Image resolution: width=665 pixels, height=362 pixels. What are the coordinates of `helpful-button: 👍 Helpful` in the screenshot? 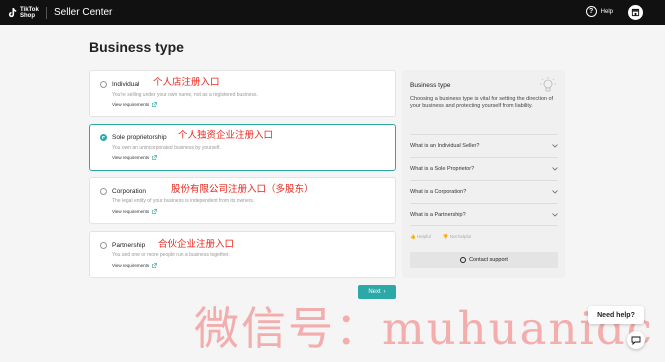 It's located at (423, 237).